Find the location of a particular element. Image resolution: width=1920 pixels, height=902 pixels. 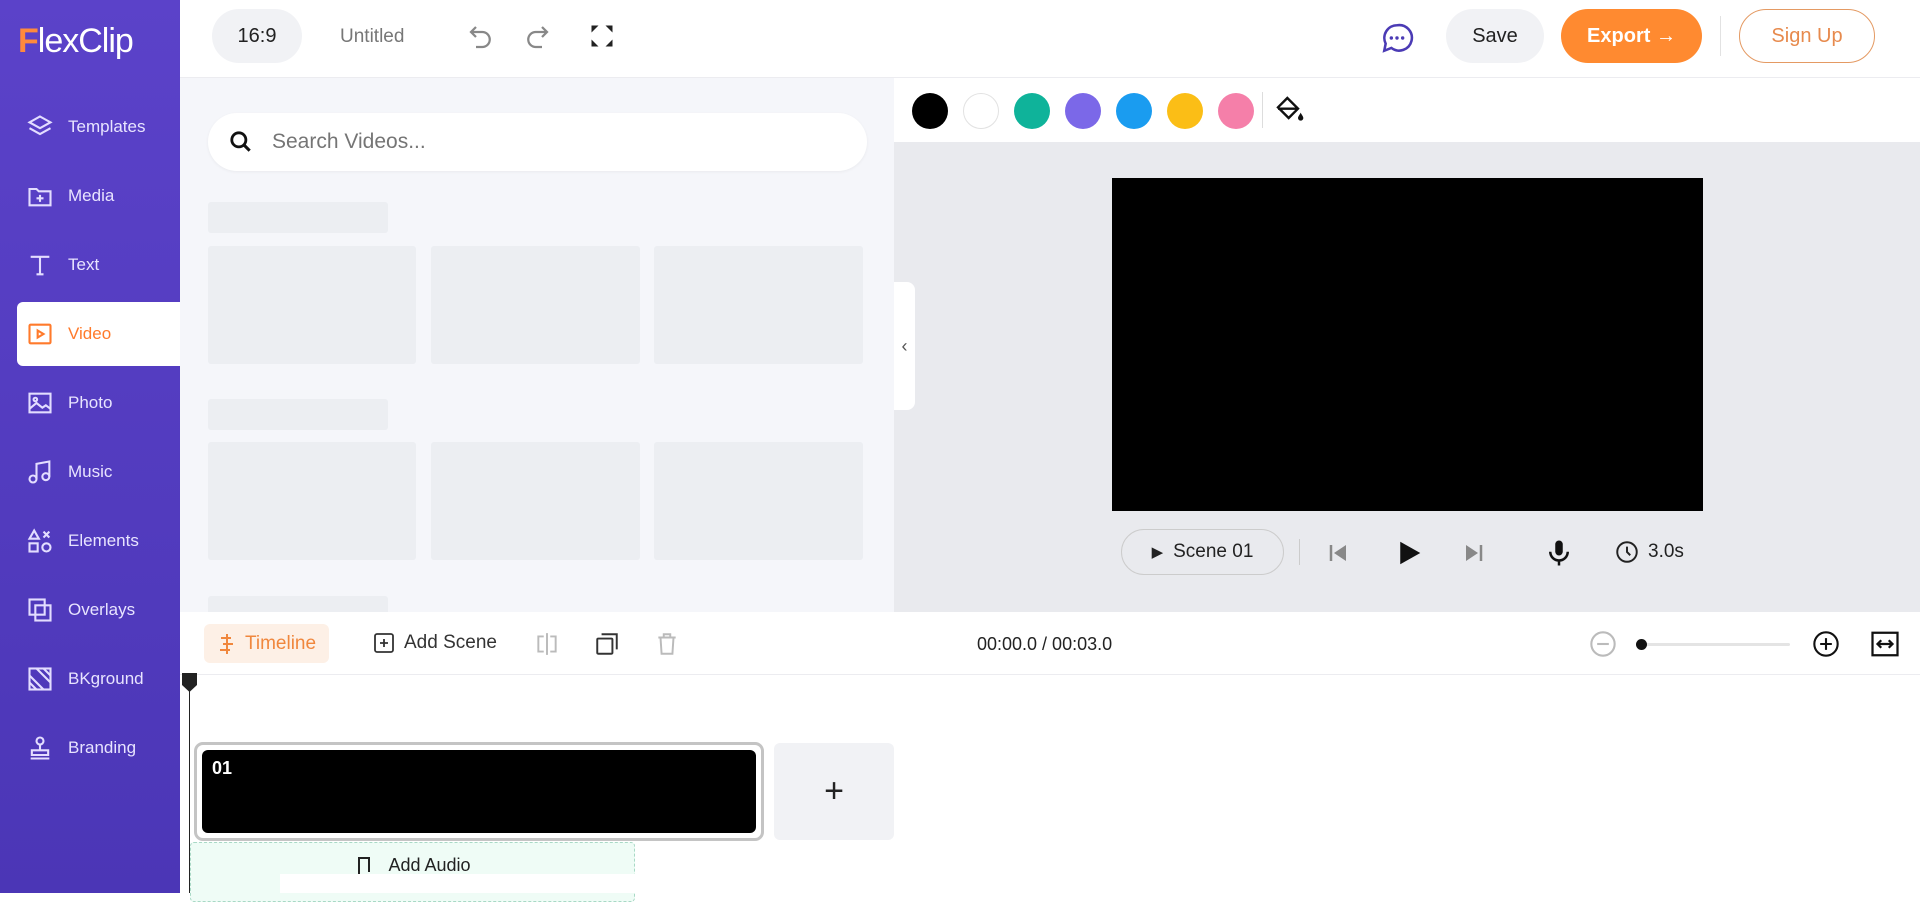

timecode: 00:00.0 / 00:03.0 is located at coordinates (1045, 644).